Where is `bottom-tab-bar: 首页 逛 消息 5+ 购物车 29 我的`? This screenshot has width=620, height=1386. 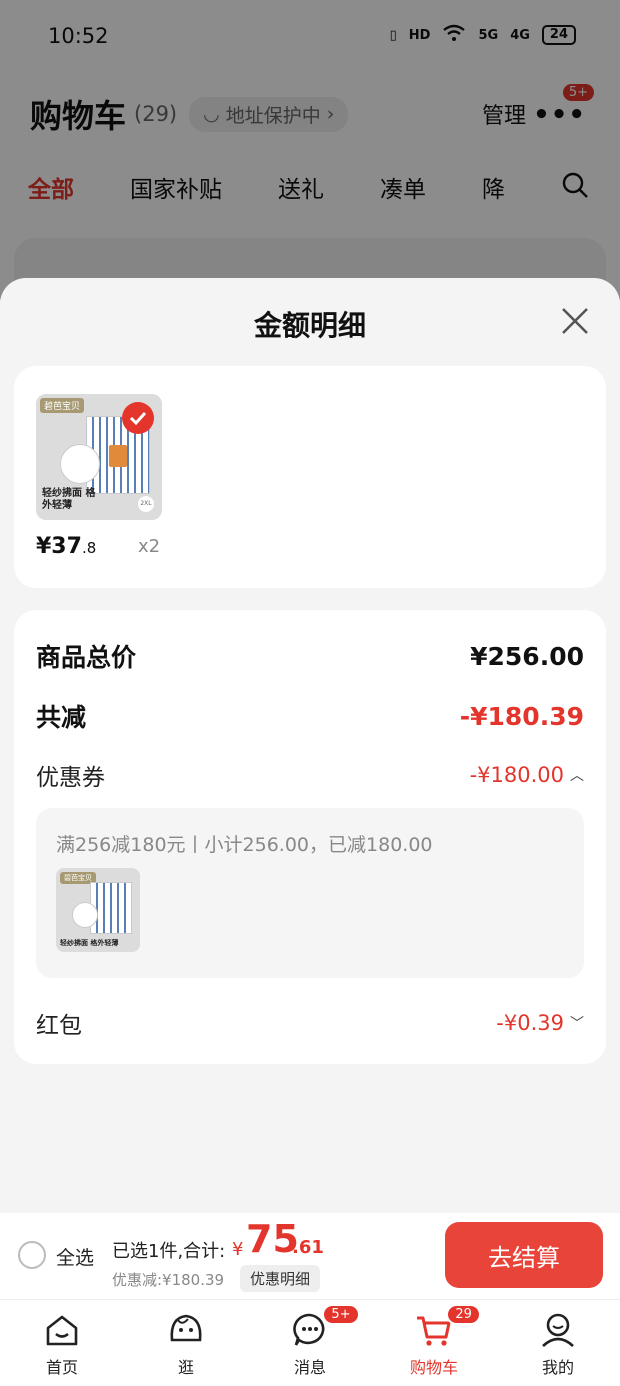 bottom-tab-bar: 首页 逛 消息 5+ 购物车 29 我的 is located at coordinates (310, 1342).